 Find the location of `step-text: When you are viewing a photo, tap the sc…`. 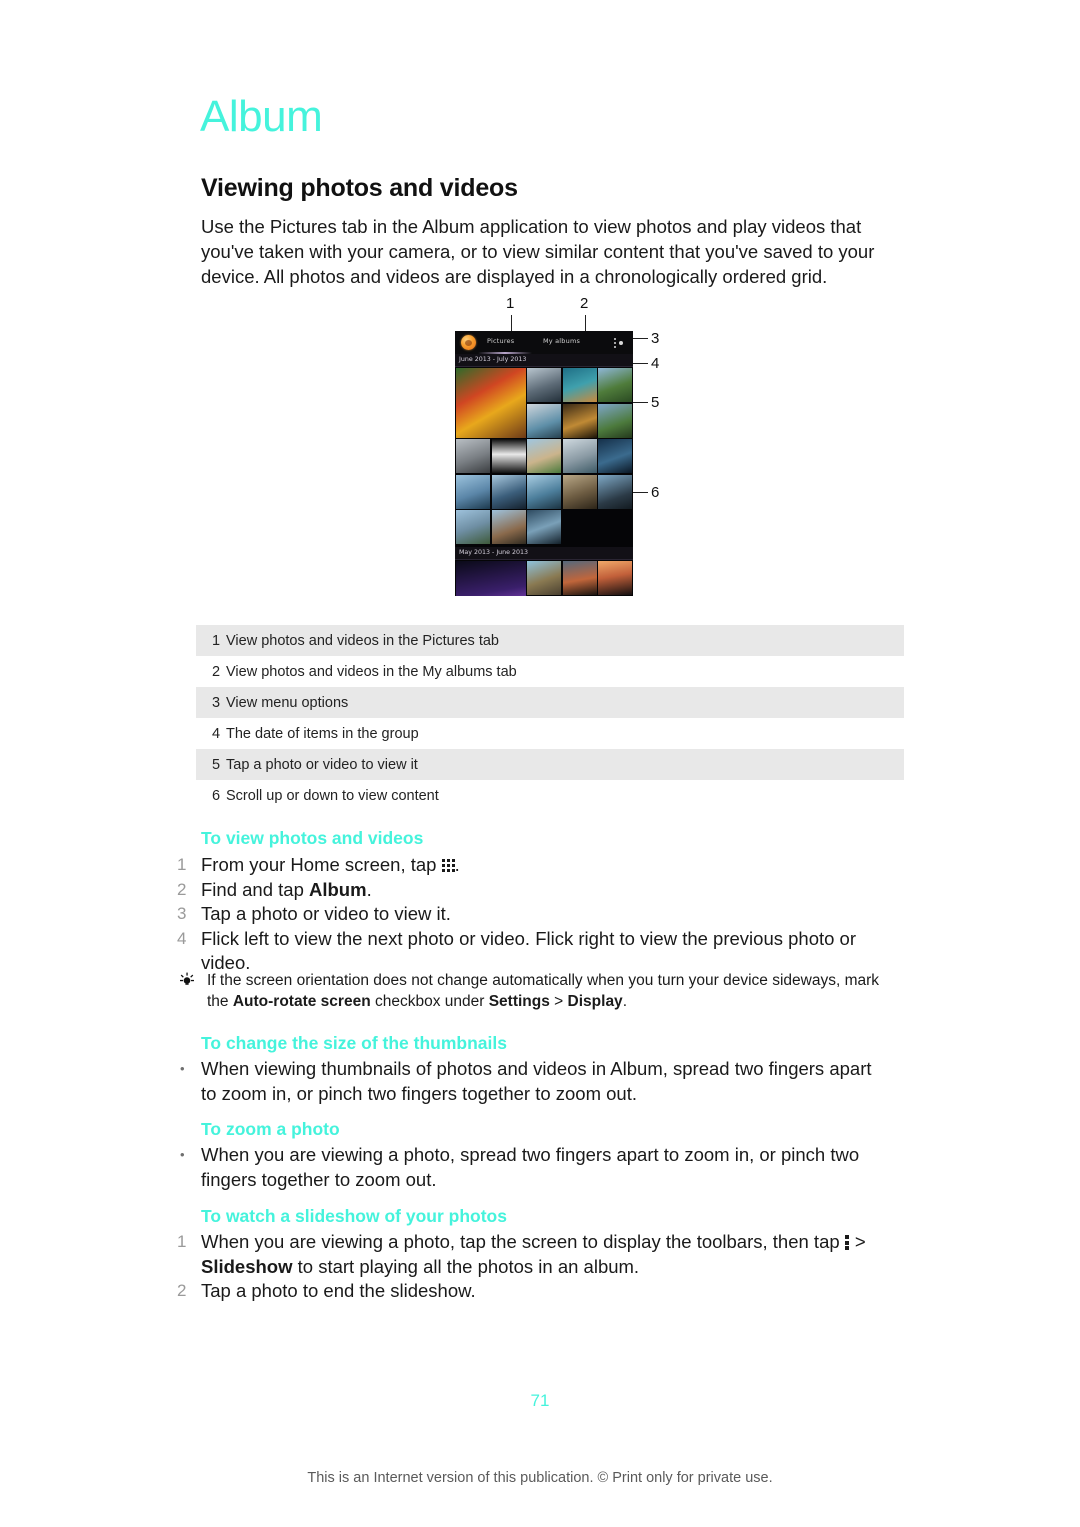

step-text: When you are viewing a photo, tap the sc… is located at coordinates (523, 1241).